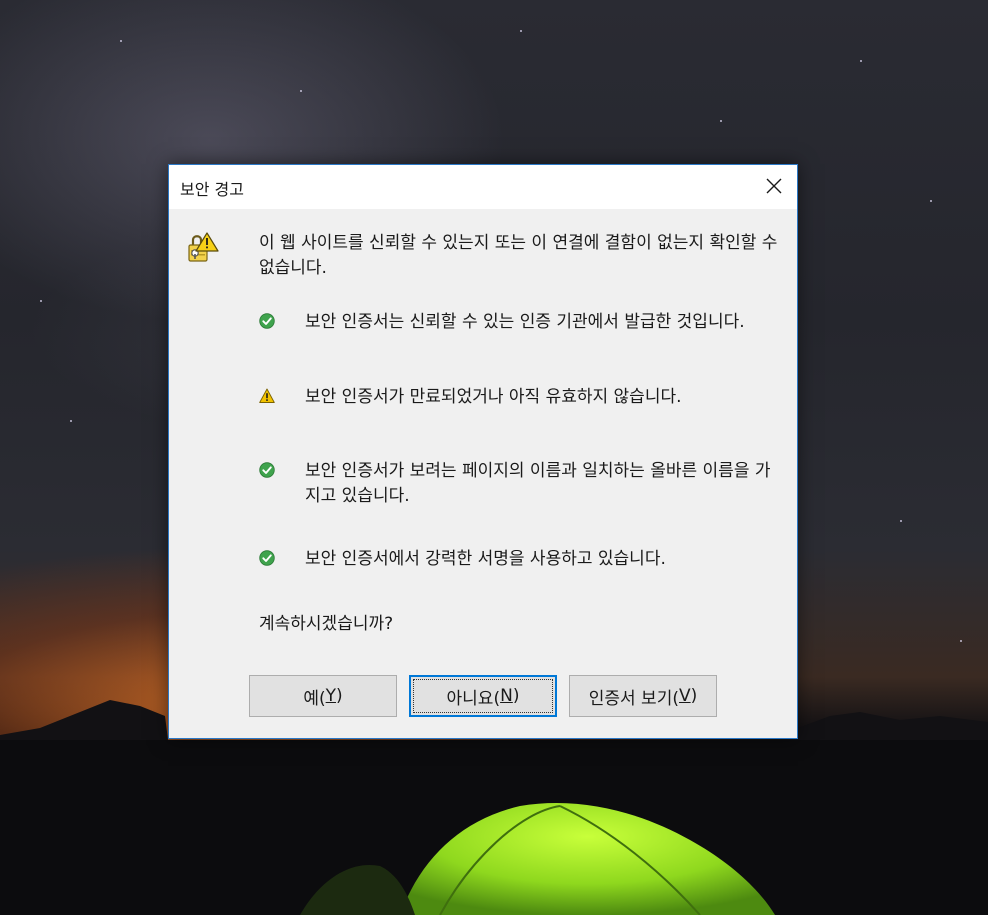  I want to click on yes-button-mnemonic: Y, so click(331, 696).